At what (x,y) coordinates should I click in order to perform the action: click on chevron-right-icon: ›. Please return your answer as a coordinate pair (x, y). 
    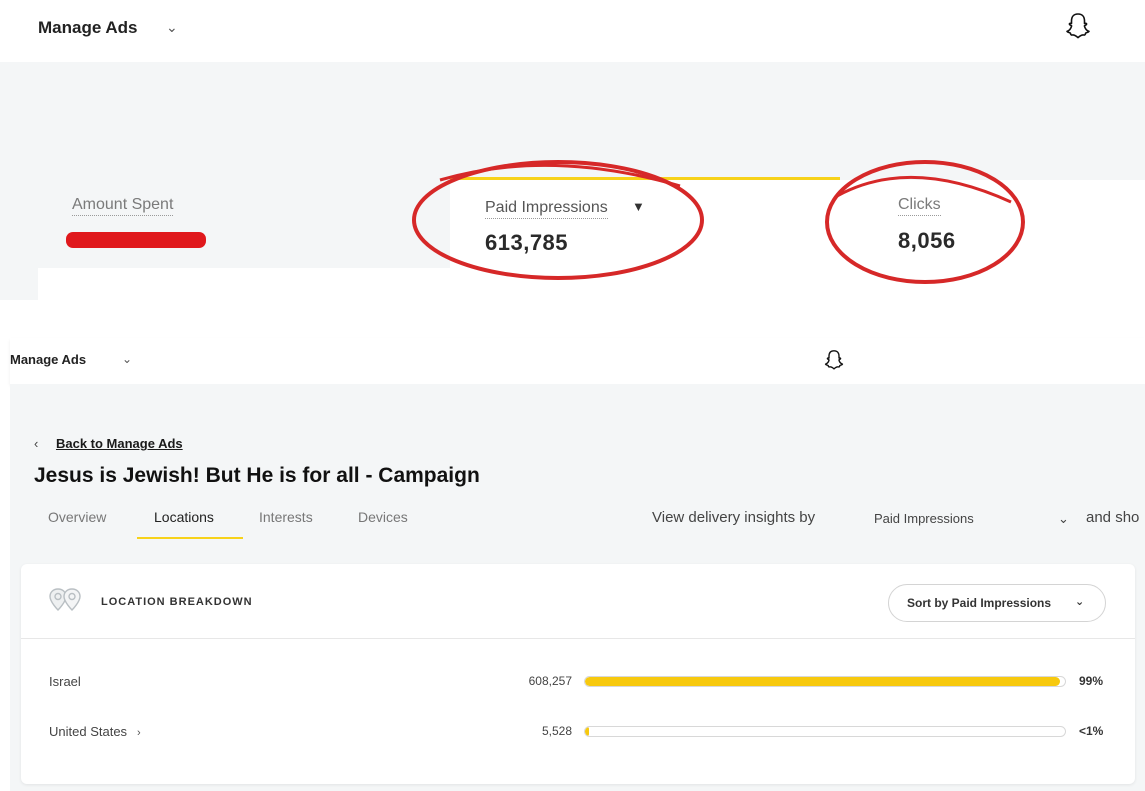
    Looking at the image, I should click on (139, 733).